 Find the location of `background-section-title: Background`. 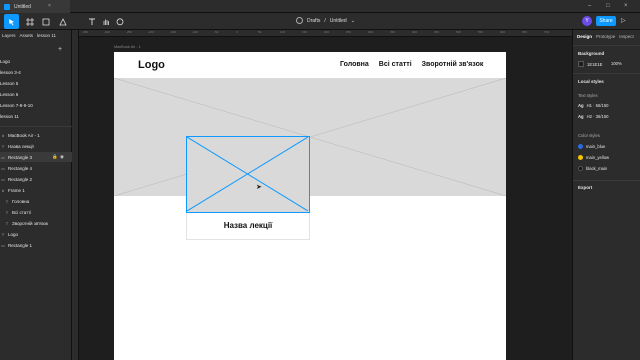

background-section-title: Background is located at coordinates (591, 53).